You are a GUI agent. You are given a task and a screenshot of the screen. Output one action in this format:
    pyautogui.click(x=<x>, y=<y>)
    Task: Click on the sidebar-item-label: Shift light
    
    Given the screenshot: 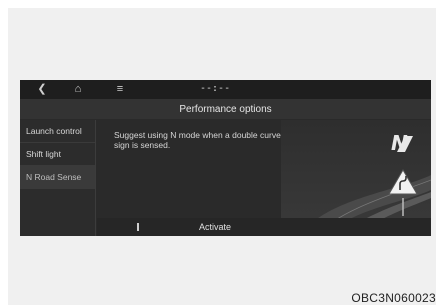 What is the action you would take?
    pyautogui.click(x=43, y=154)
    